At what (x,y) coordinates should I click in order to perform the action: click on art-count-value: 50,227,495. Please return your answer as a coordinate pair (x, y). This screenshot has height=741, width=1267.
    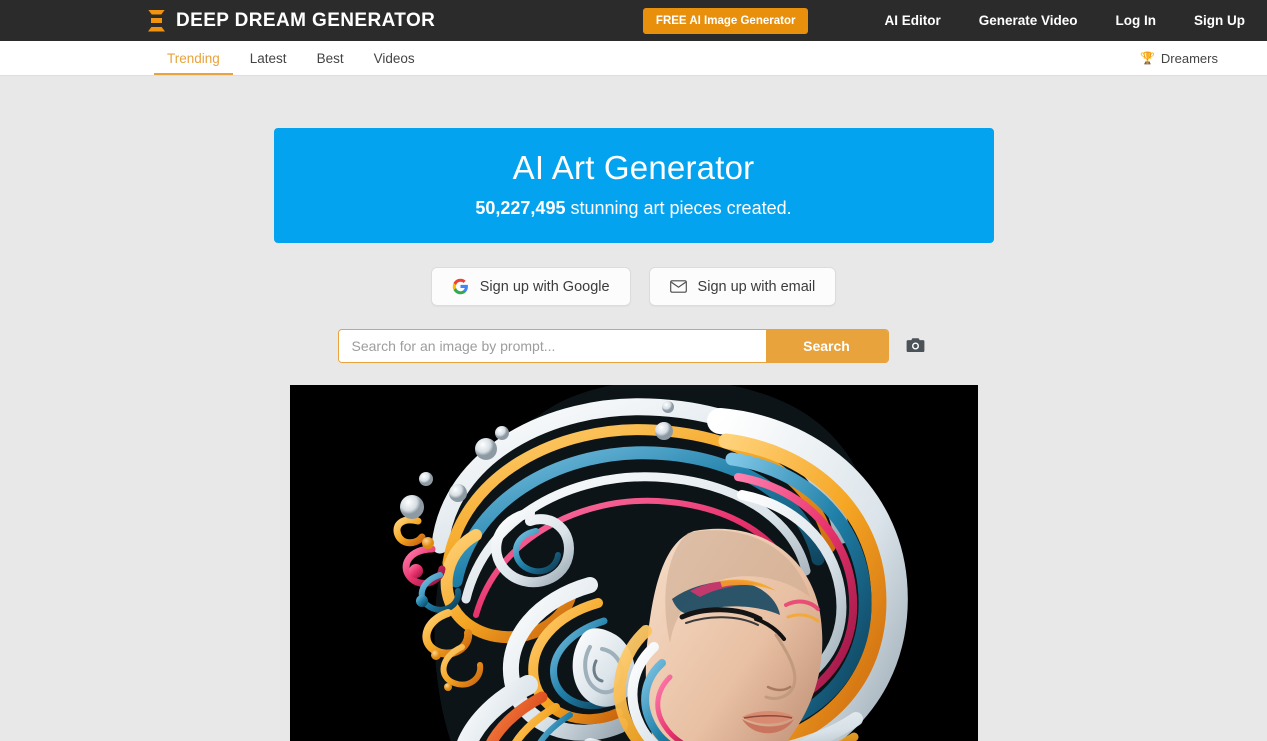
    Looking at the image, I should click on (520, 208).